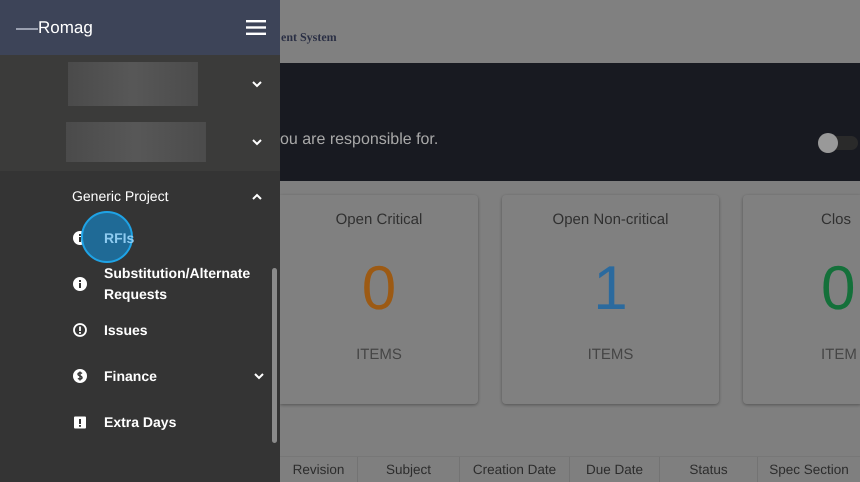 This screenshot has width=860, height=482. Describe the element at coordinates (709, 469) in the screenshot. I see `column-header: Status` at that location.